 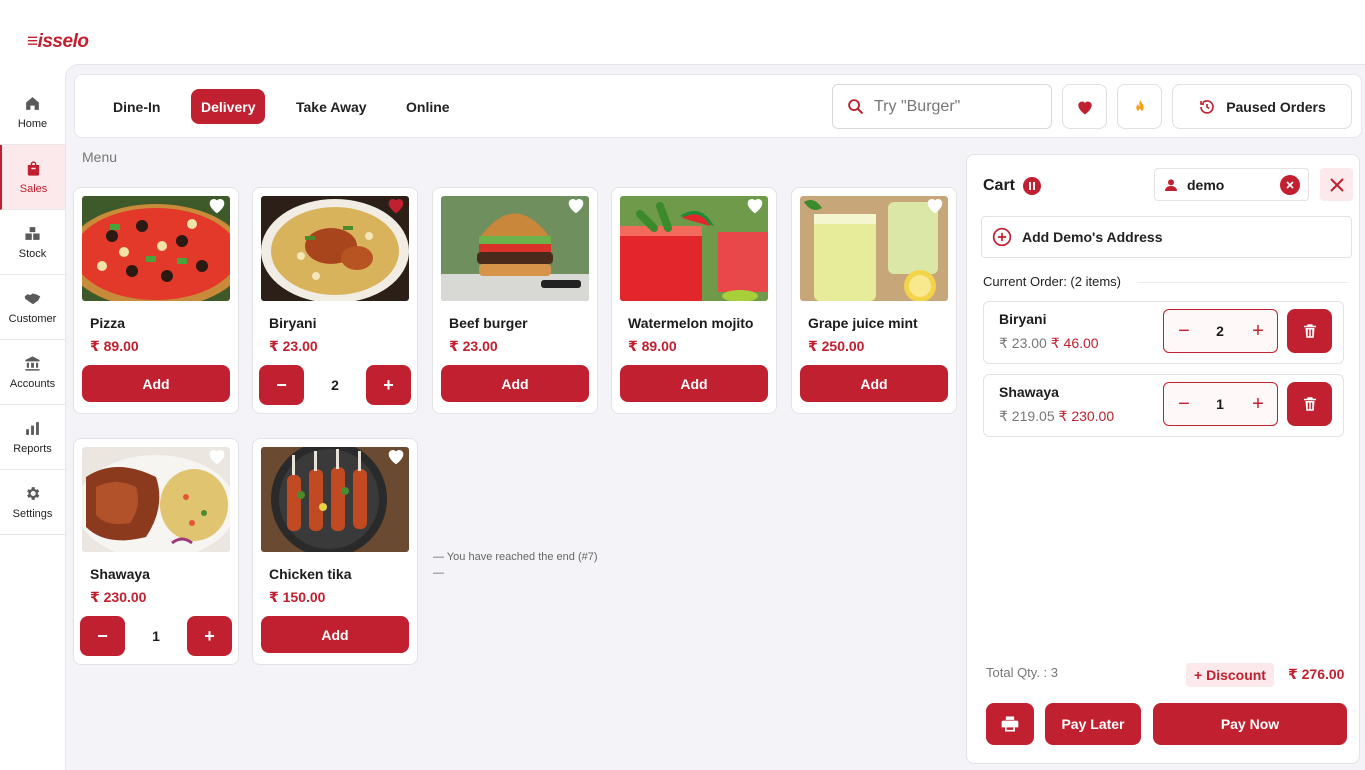 What do you see at coordinates (863, 323) in the screenshot?
I see `product-name: Grape juice mint` at bounding box center [863, 323].